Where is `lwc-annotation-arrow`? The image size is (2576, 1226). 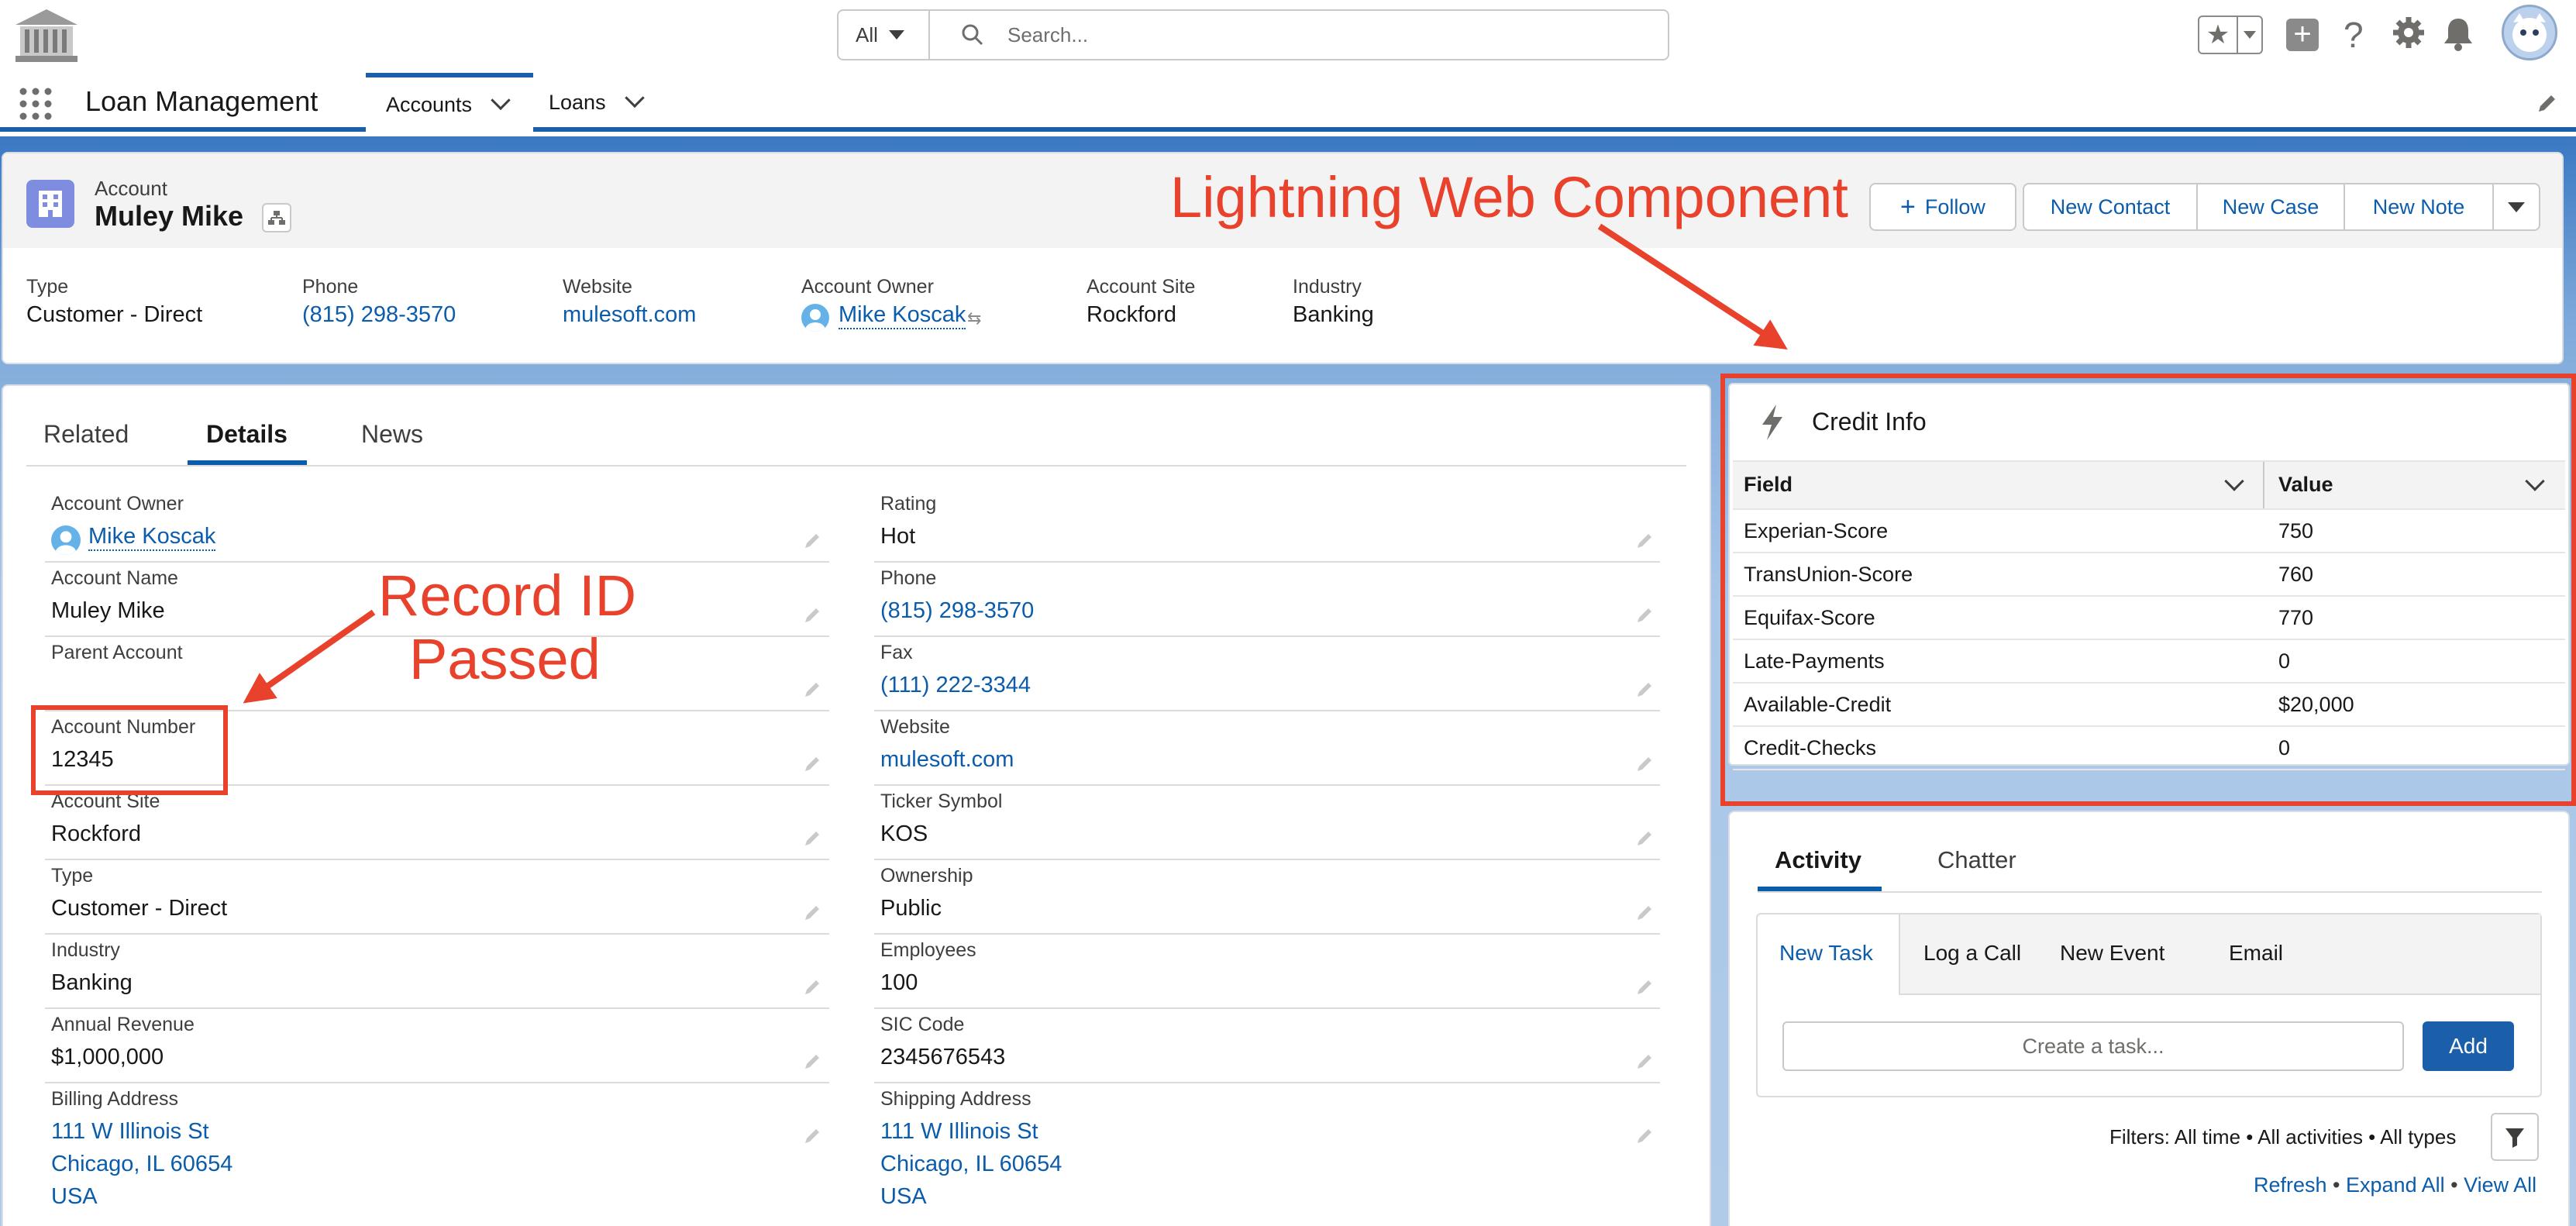 lwc-annotation-arrow is located at coordinates (1692, 286).